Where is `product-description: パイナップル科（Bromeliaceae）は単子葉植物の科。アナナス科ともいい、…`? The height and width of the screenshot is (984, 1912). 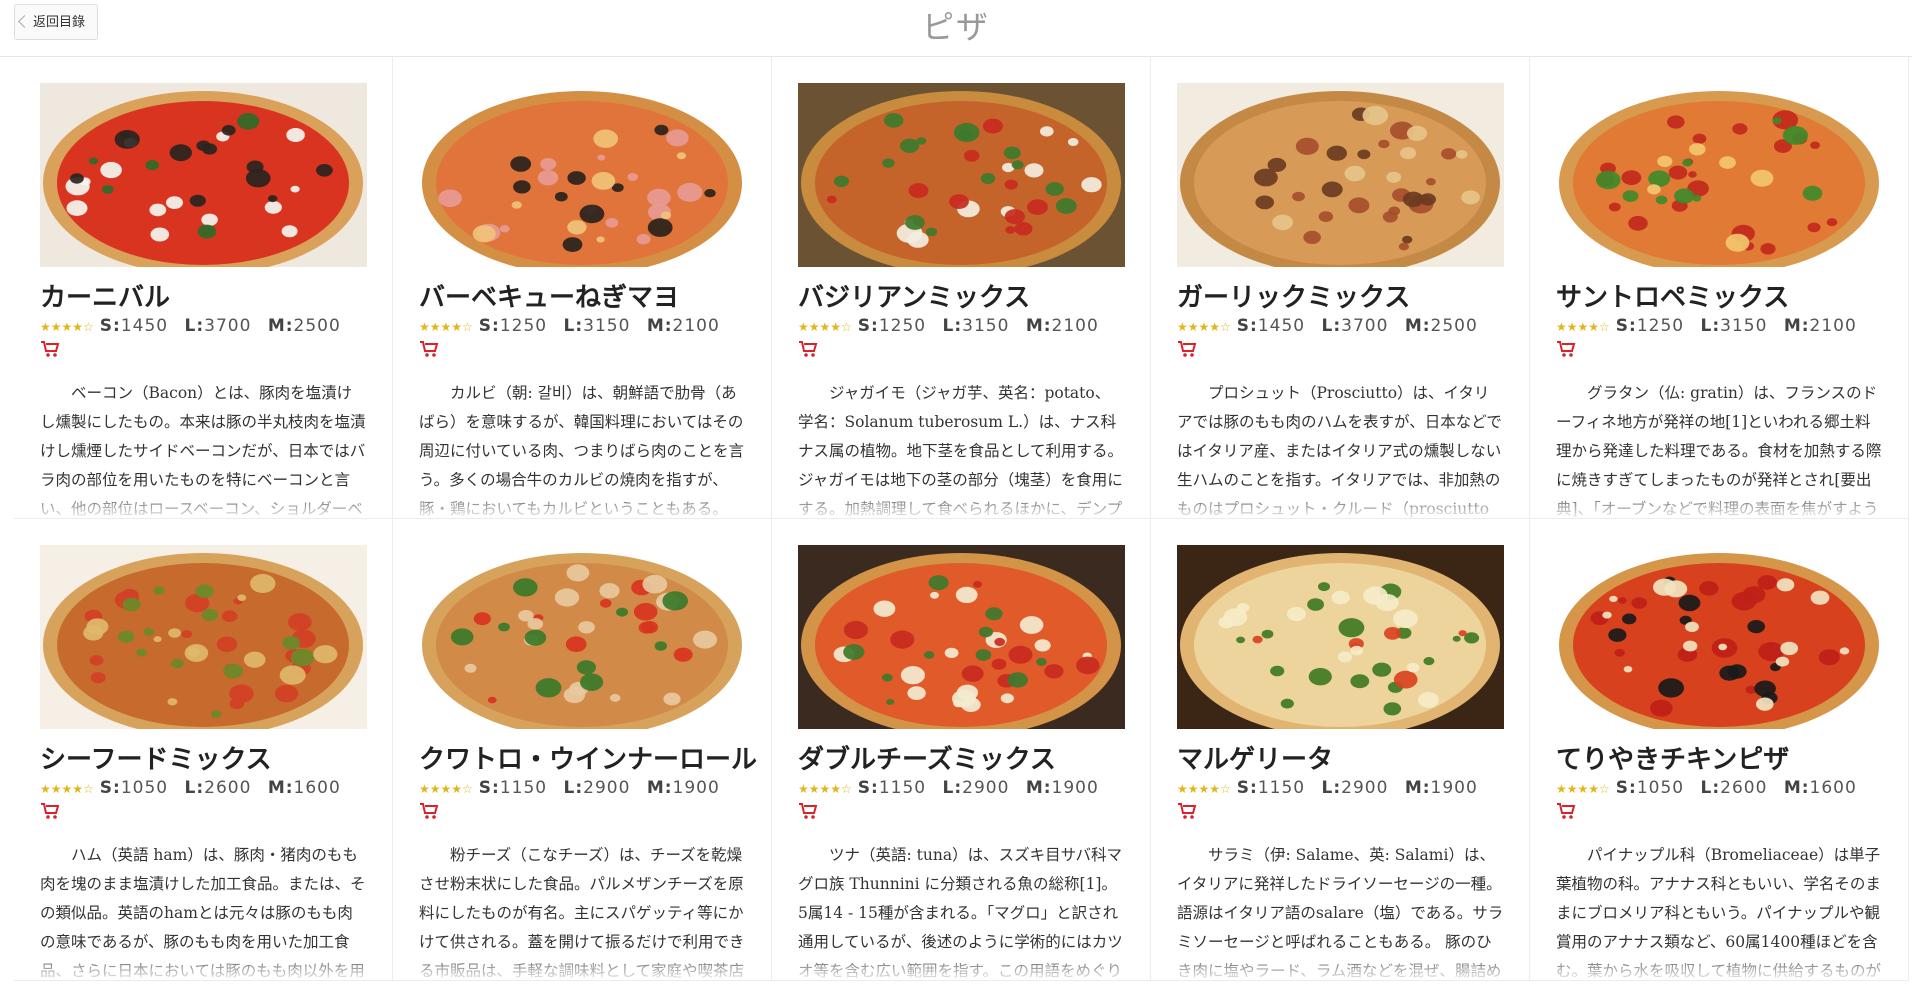
product-description: パイナップル科（Bromeliaceae）は単子葉植物の科。アナナス科ともいい、… is located at coordinates (1719, 910).